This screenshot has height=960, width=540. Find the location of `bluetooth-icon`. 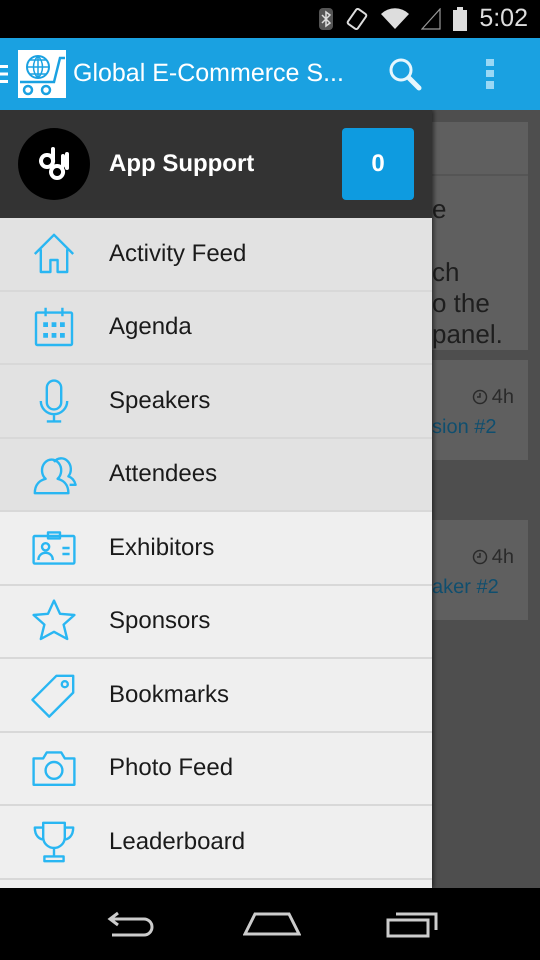

bluetooth-icon is located at coordinates (326, 19).